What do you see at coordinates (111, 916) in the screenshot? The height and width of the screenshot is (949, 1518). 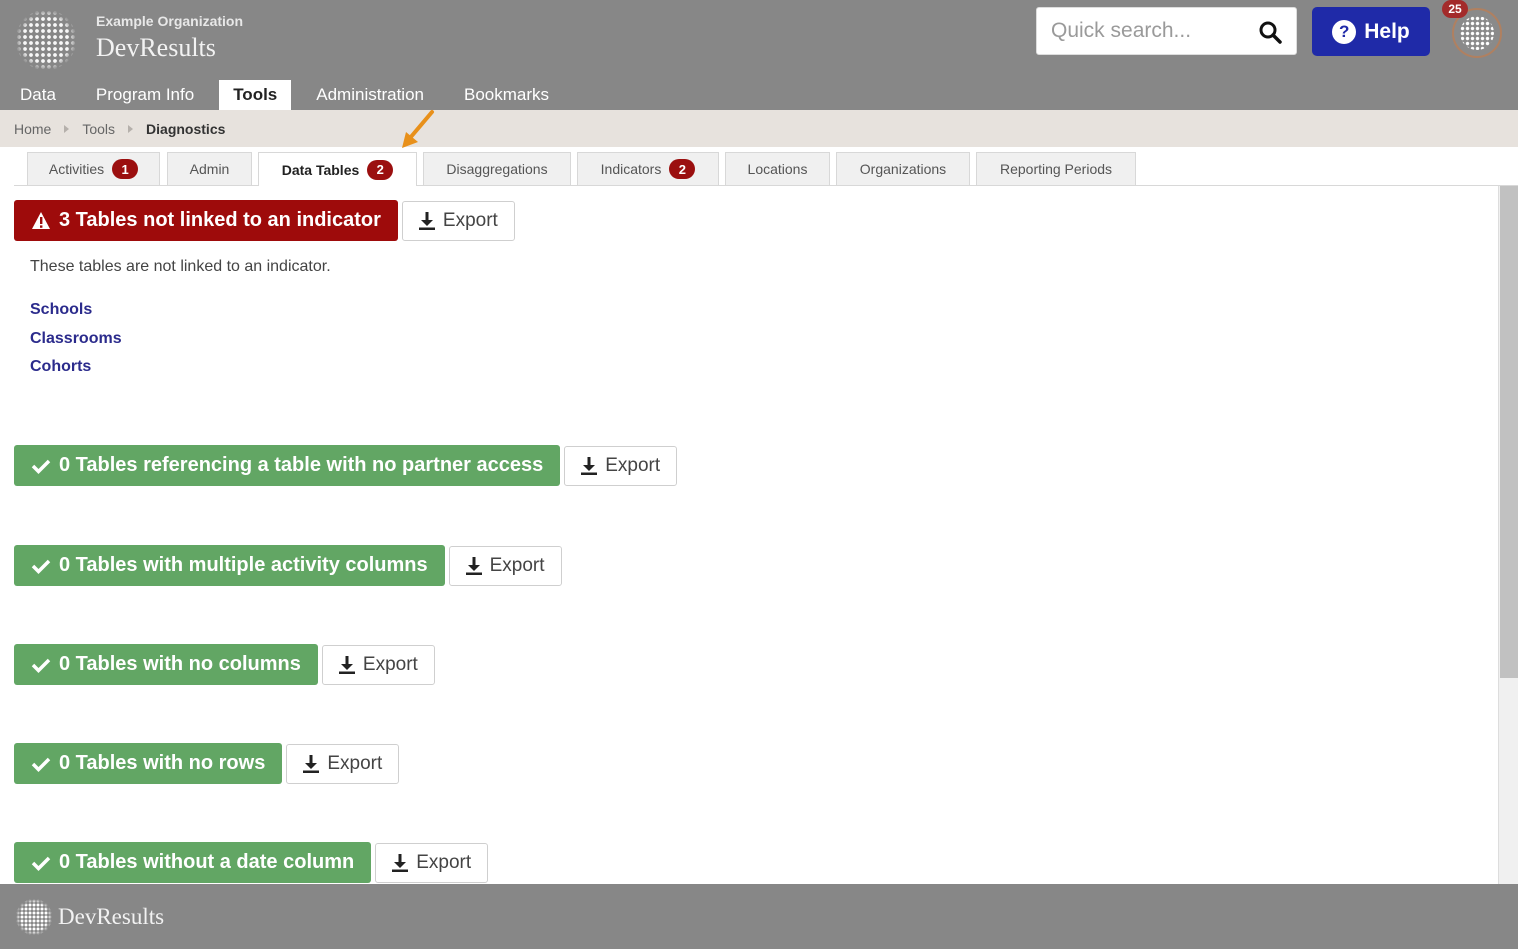 I see `footer-app-name: DevResults` at bounding box center [111, 916].